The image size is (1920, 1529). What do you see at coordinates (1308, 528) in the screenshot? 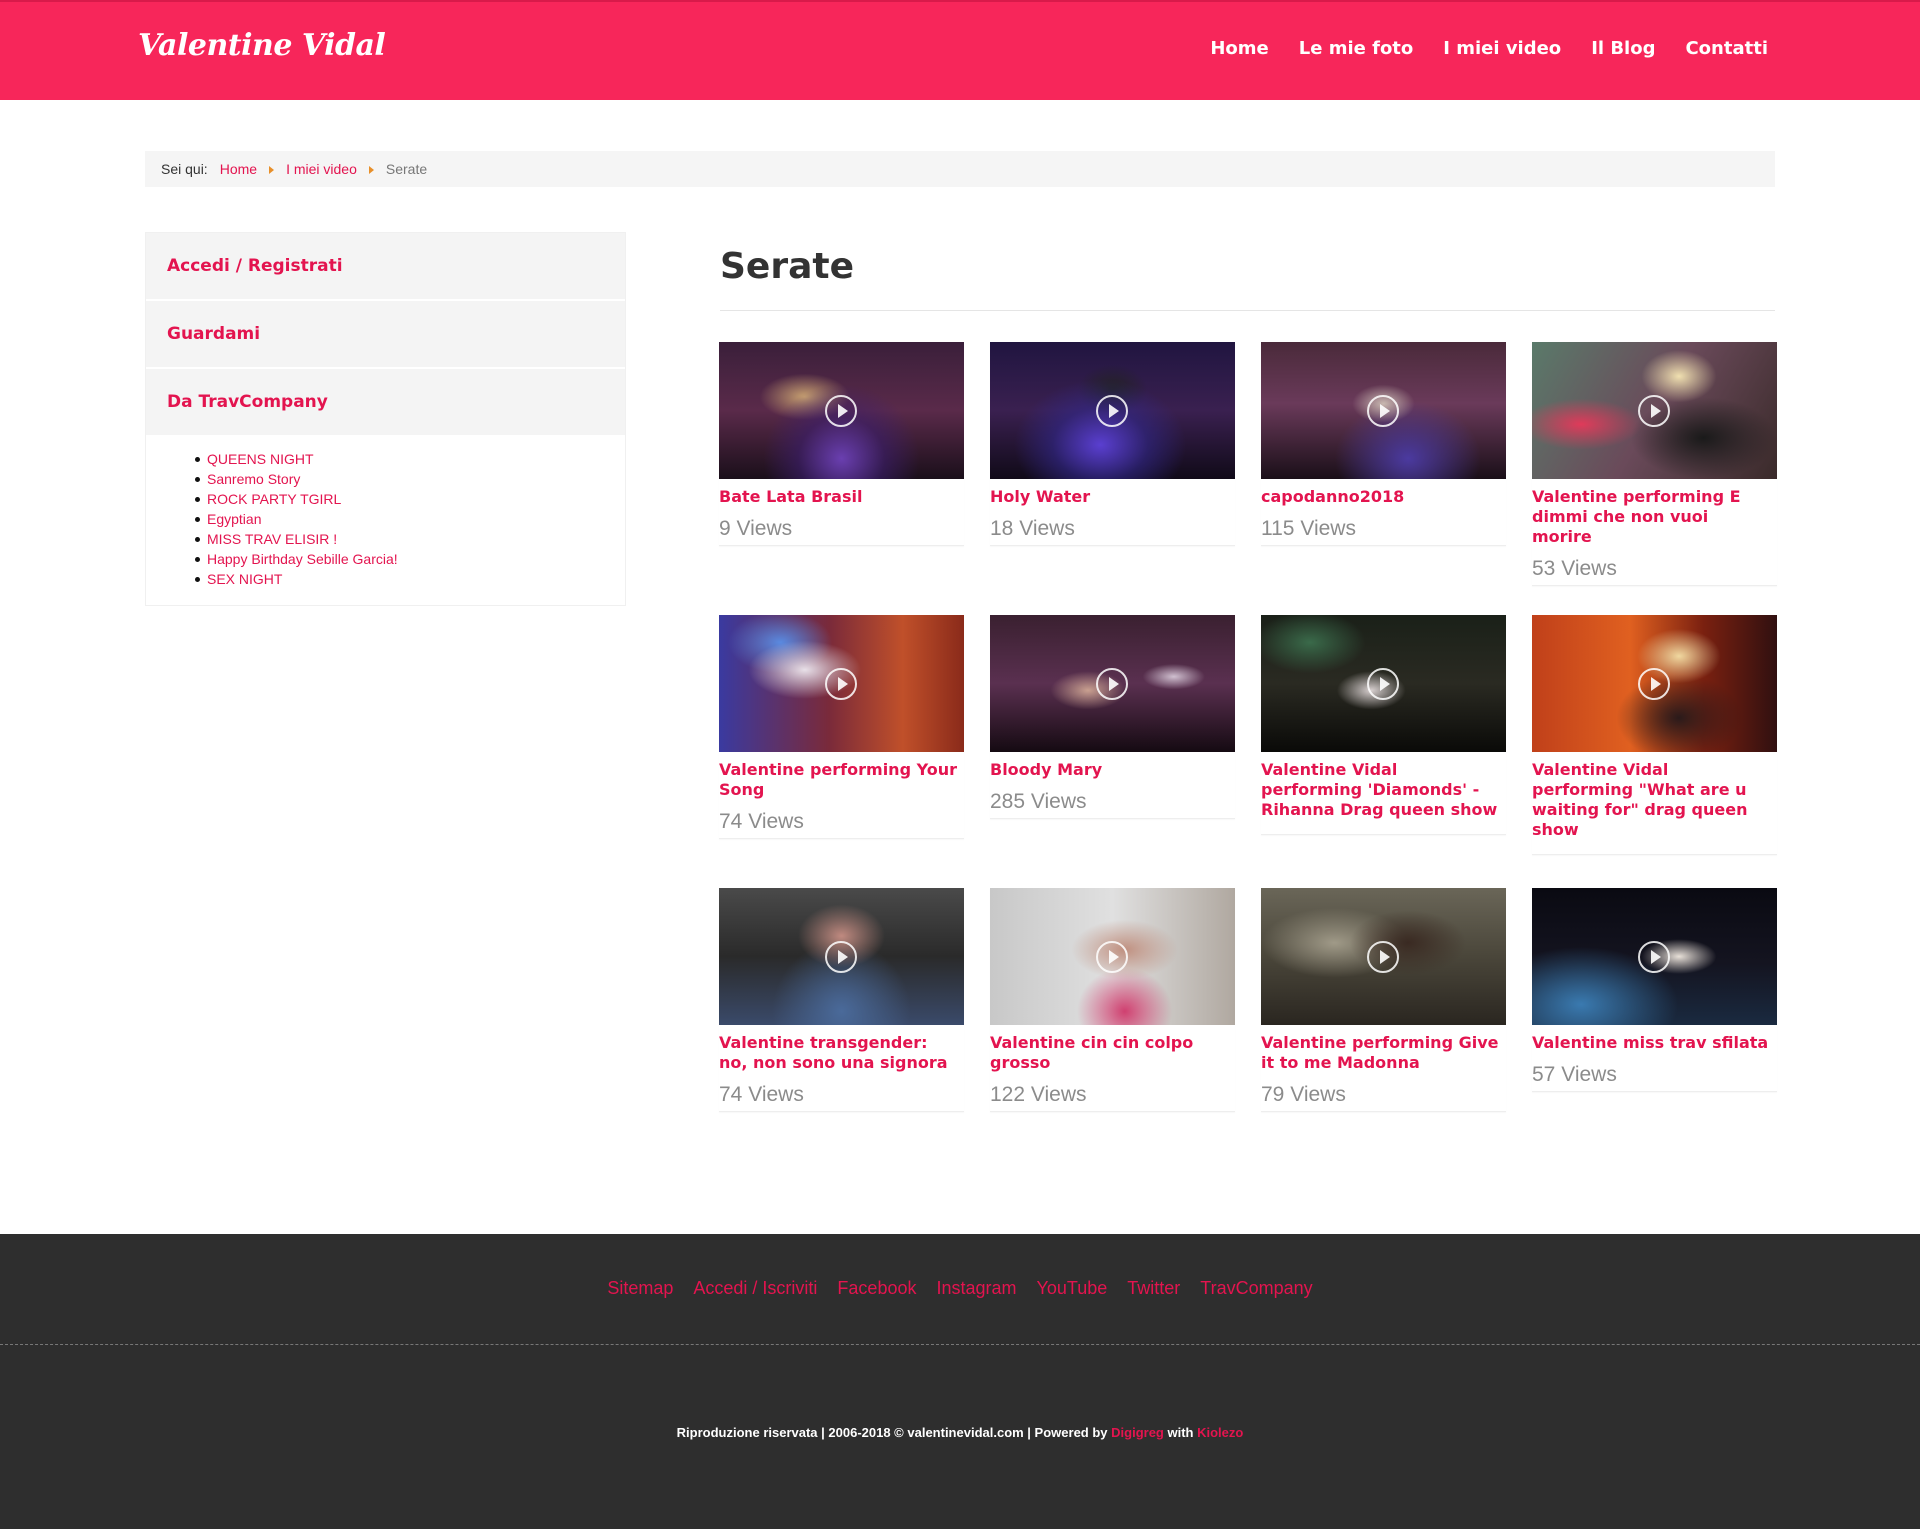
I see `video-views: 115 Views` at bounding box center [1308, 528].